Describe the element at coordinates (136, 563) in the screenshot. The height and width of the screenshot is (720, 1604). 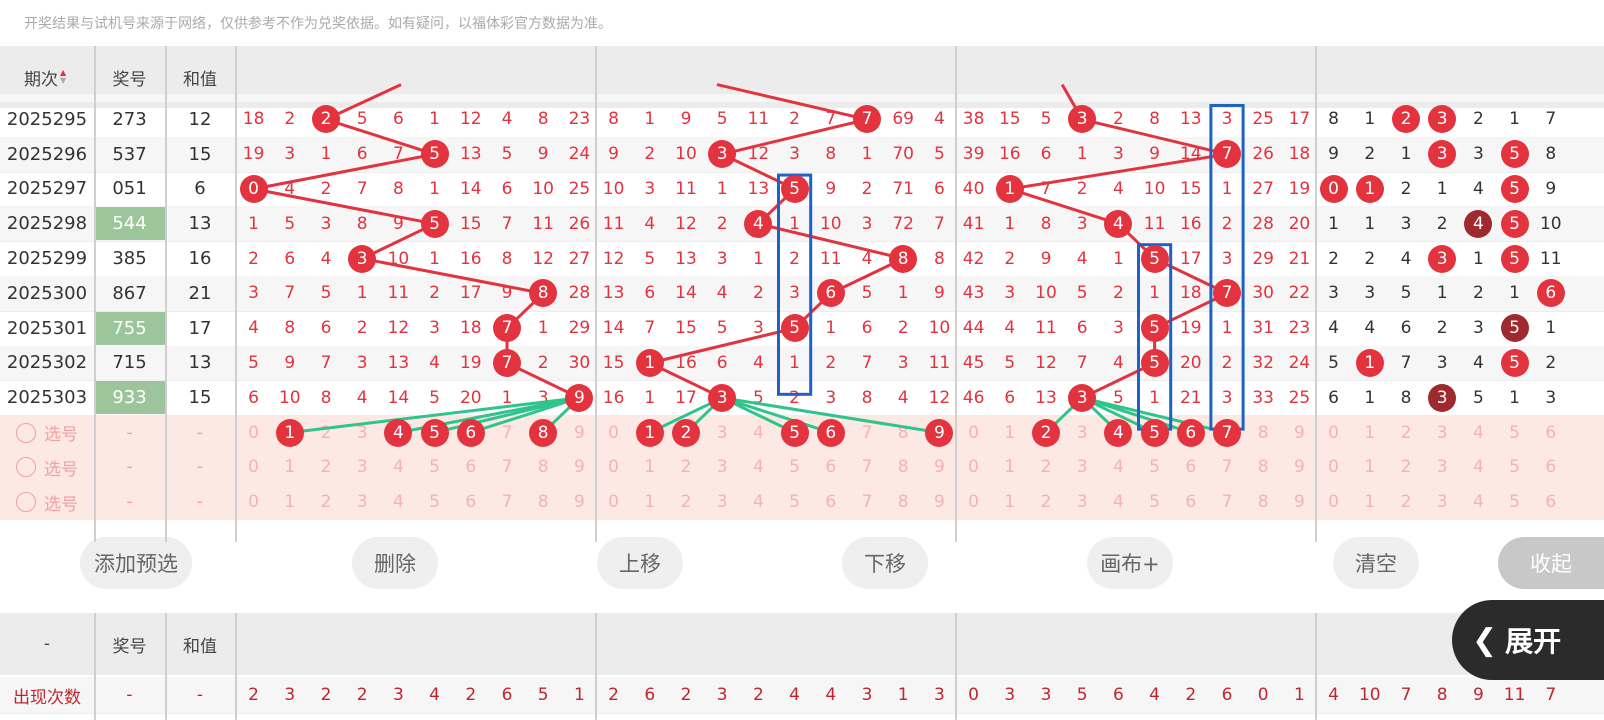
I see `add-preselect-button: 添加预选` at that location.